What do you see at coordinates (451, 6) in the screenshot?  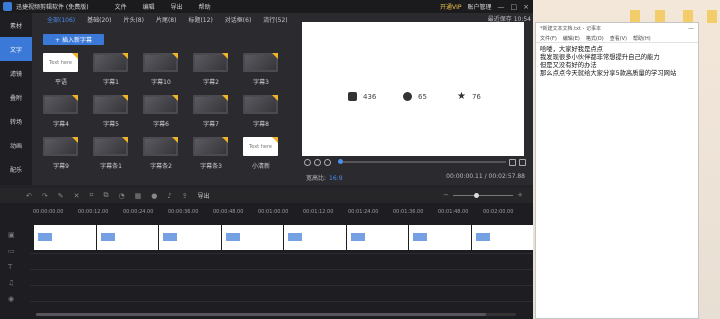 I see `vip-button: 开通VIP` at bounding box center [451, 6].